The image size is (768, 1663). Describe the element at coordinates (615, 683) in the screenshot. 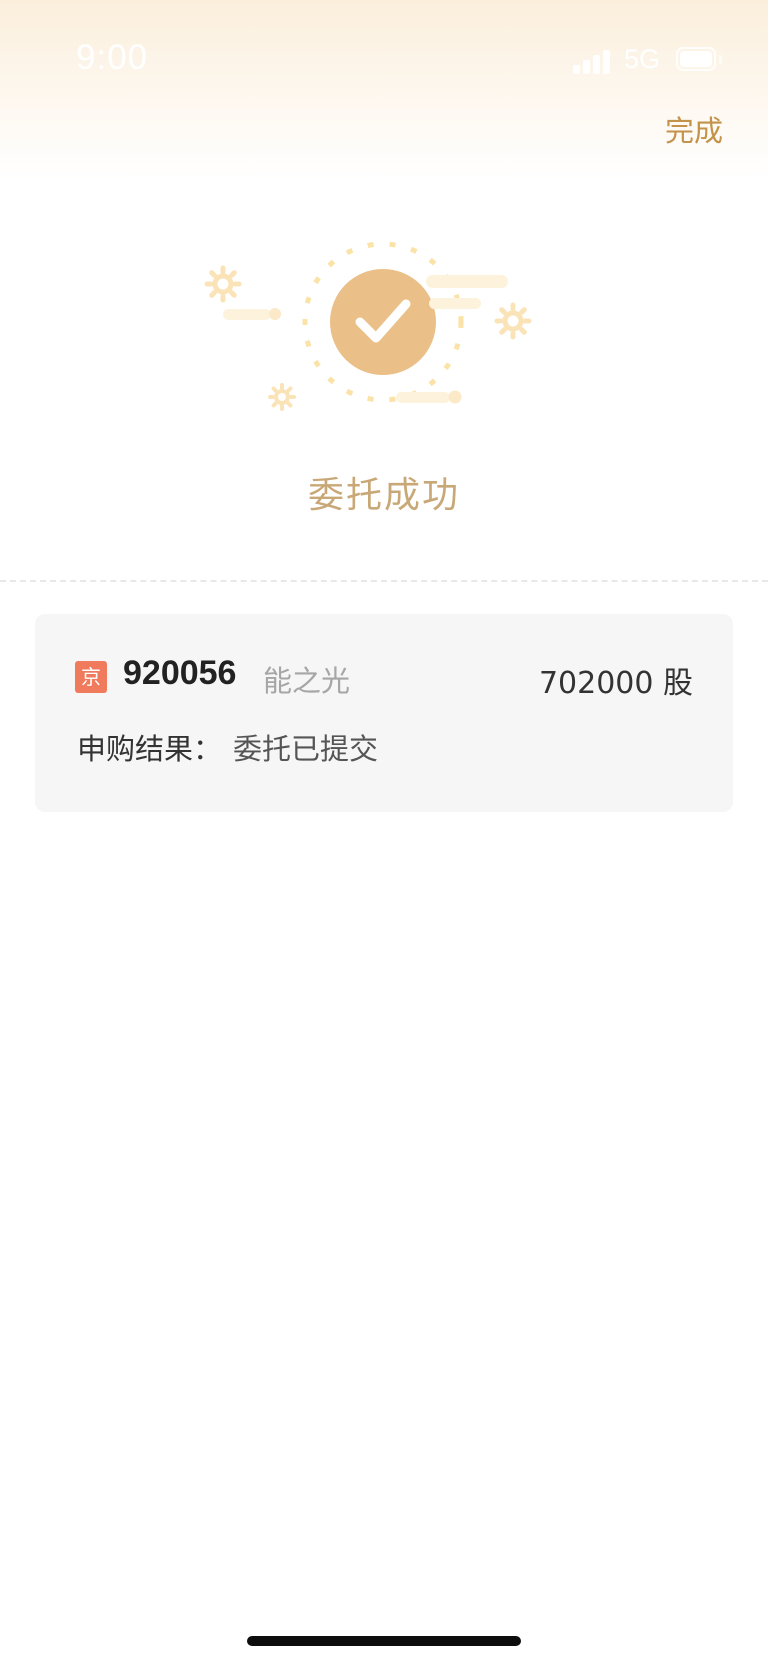

I see `order-quantity: 702000 股` at that location.